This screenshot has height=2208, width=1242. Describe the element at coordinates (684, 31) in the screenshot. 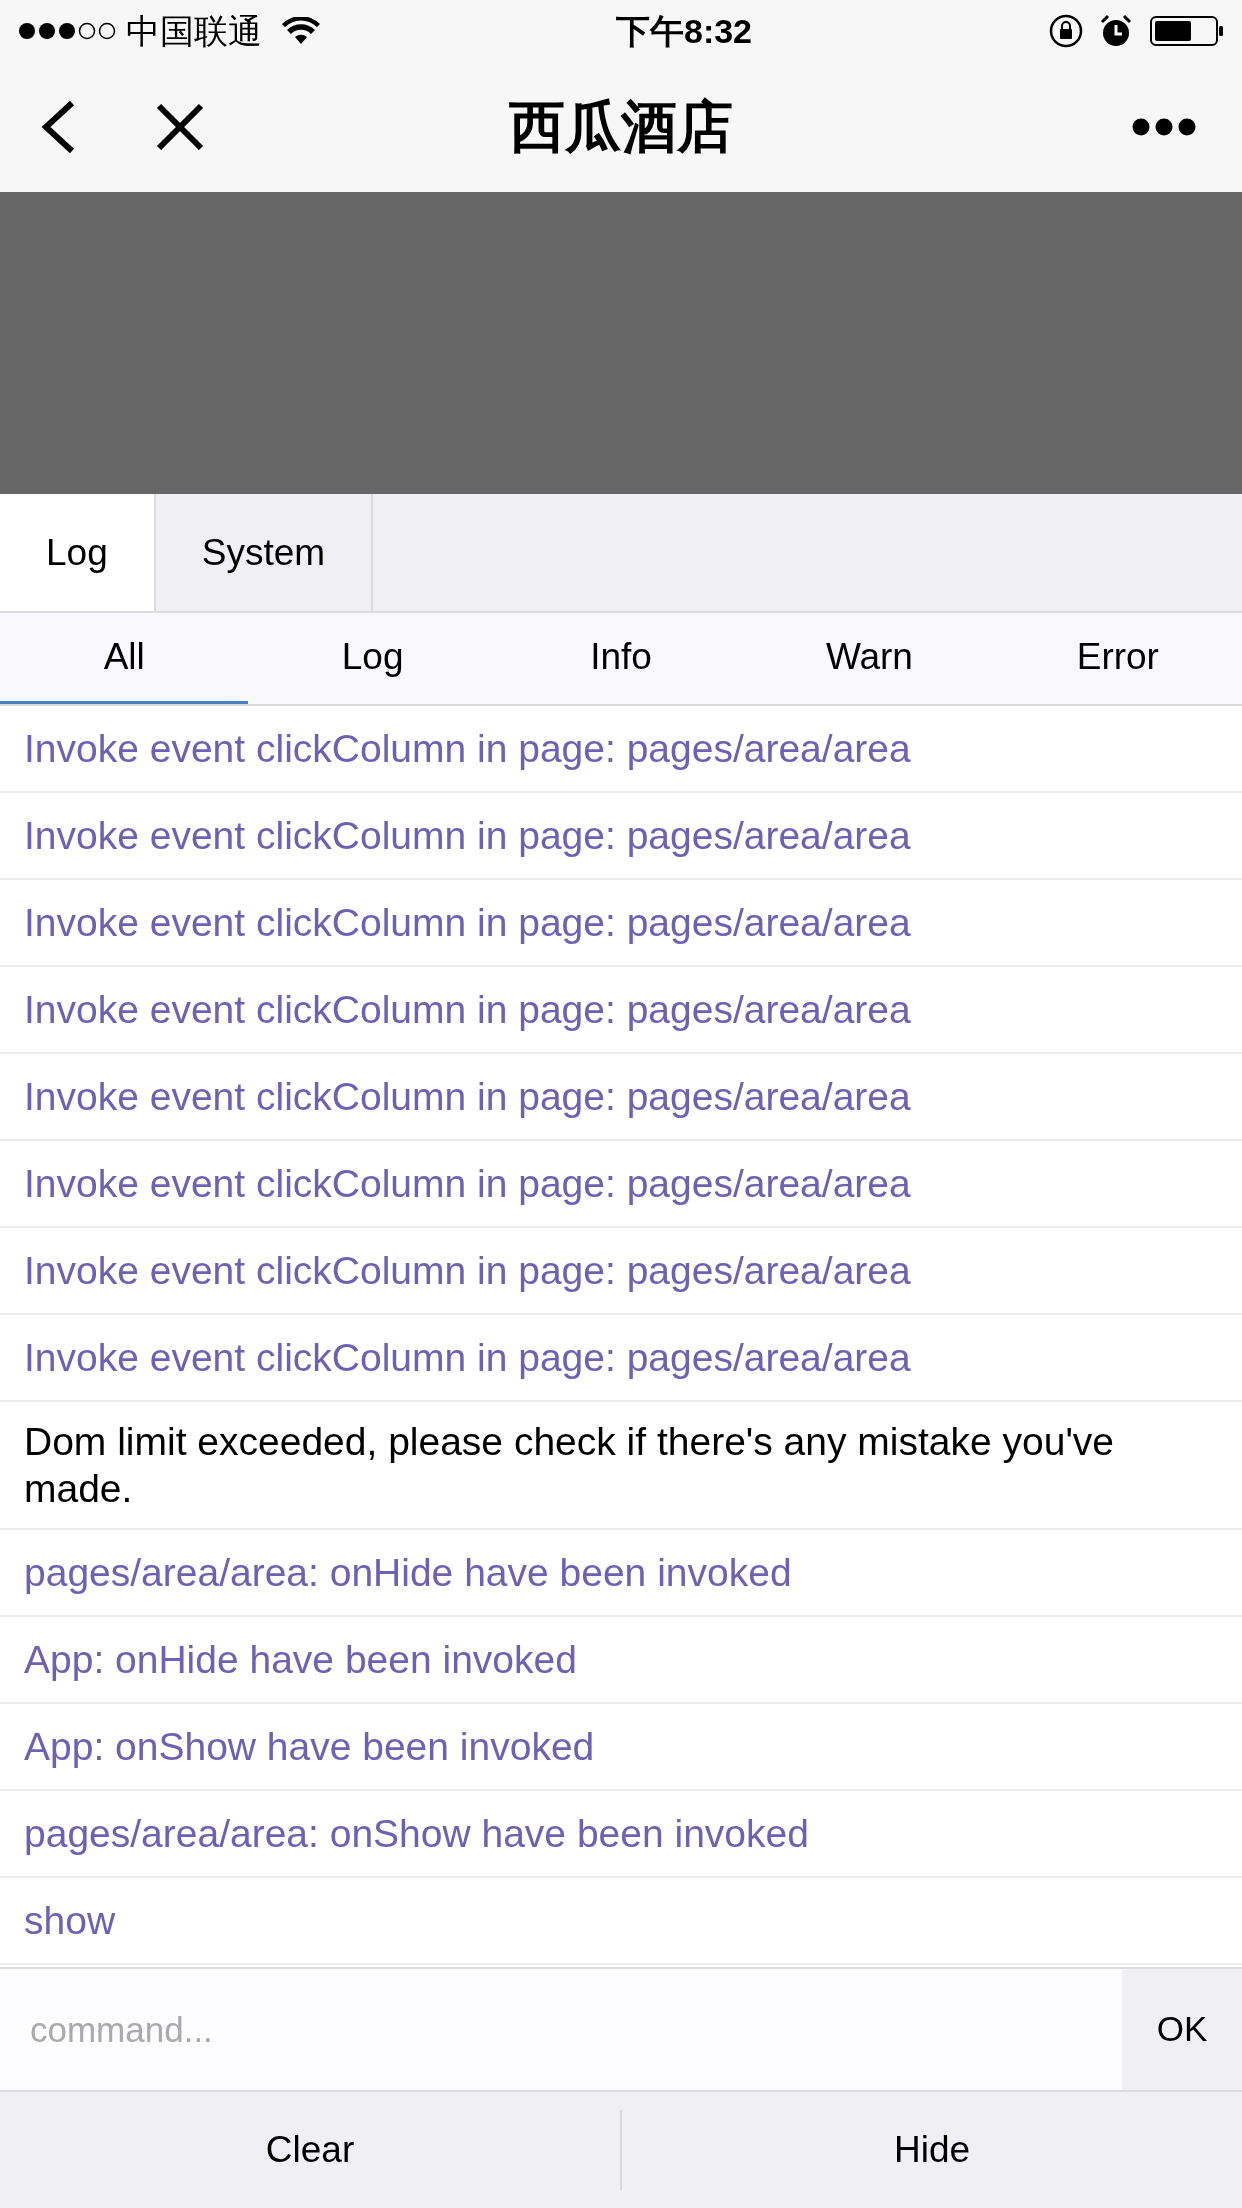

I see `clock-time: 下午8:32` at that location.